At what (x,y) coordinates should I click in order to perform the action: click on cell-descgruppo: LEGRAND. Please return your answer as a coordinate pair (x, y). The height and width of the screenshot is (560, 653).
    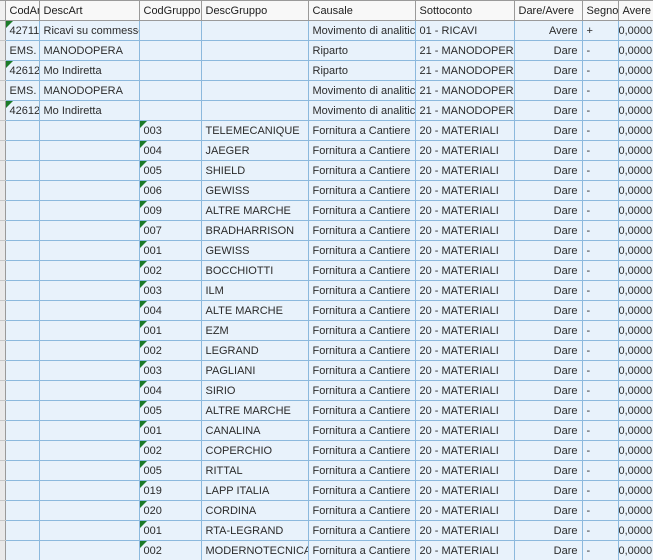
    Looking at the image, I should click on (255, 350).